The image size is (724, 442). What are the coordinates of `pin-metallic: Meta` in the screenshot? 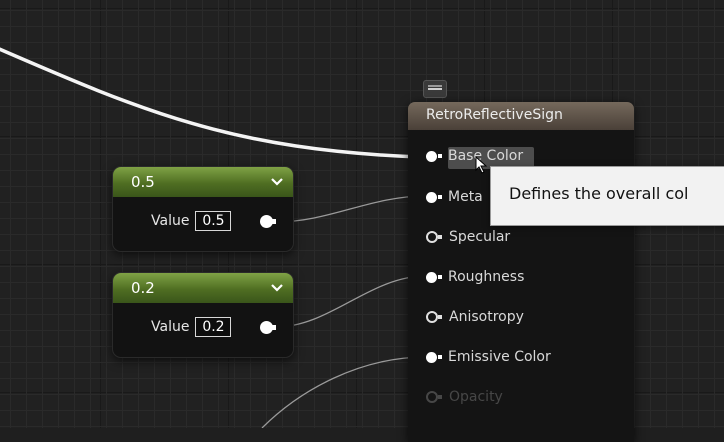 It's located at (454, 197).